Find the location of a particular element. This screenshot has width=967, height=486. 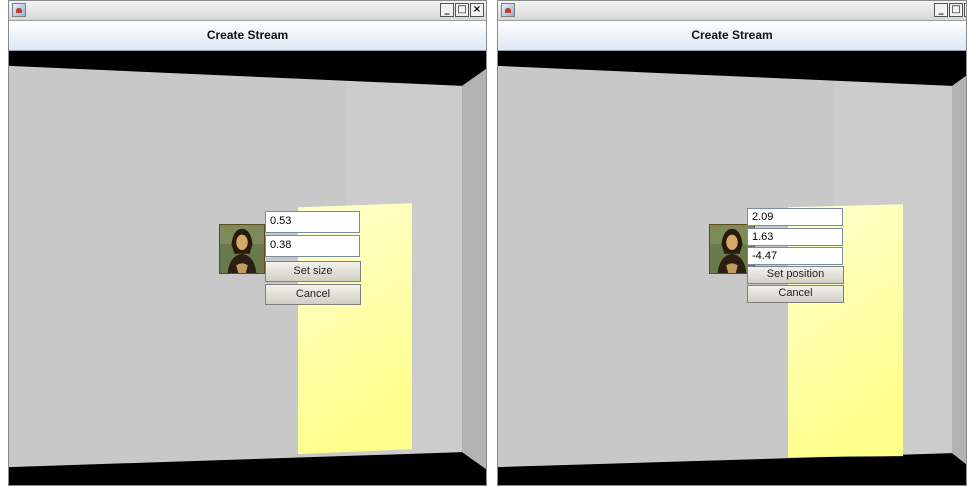

set-size-button: Set size is located at coordinates (313, 271).